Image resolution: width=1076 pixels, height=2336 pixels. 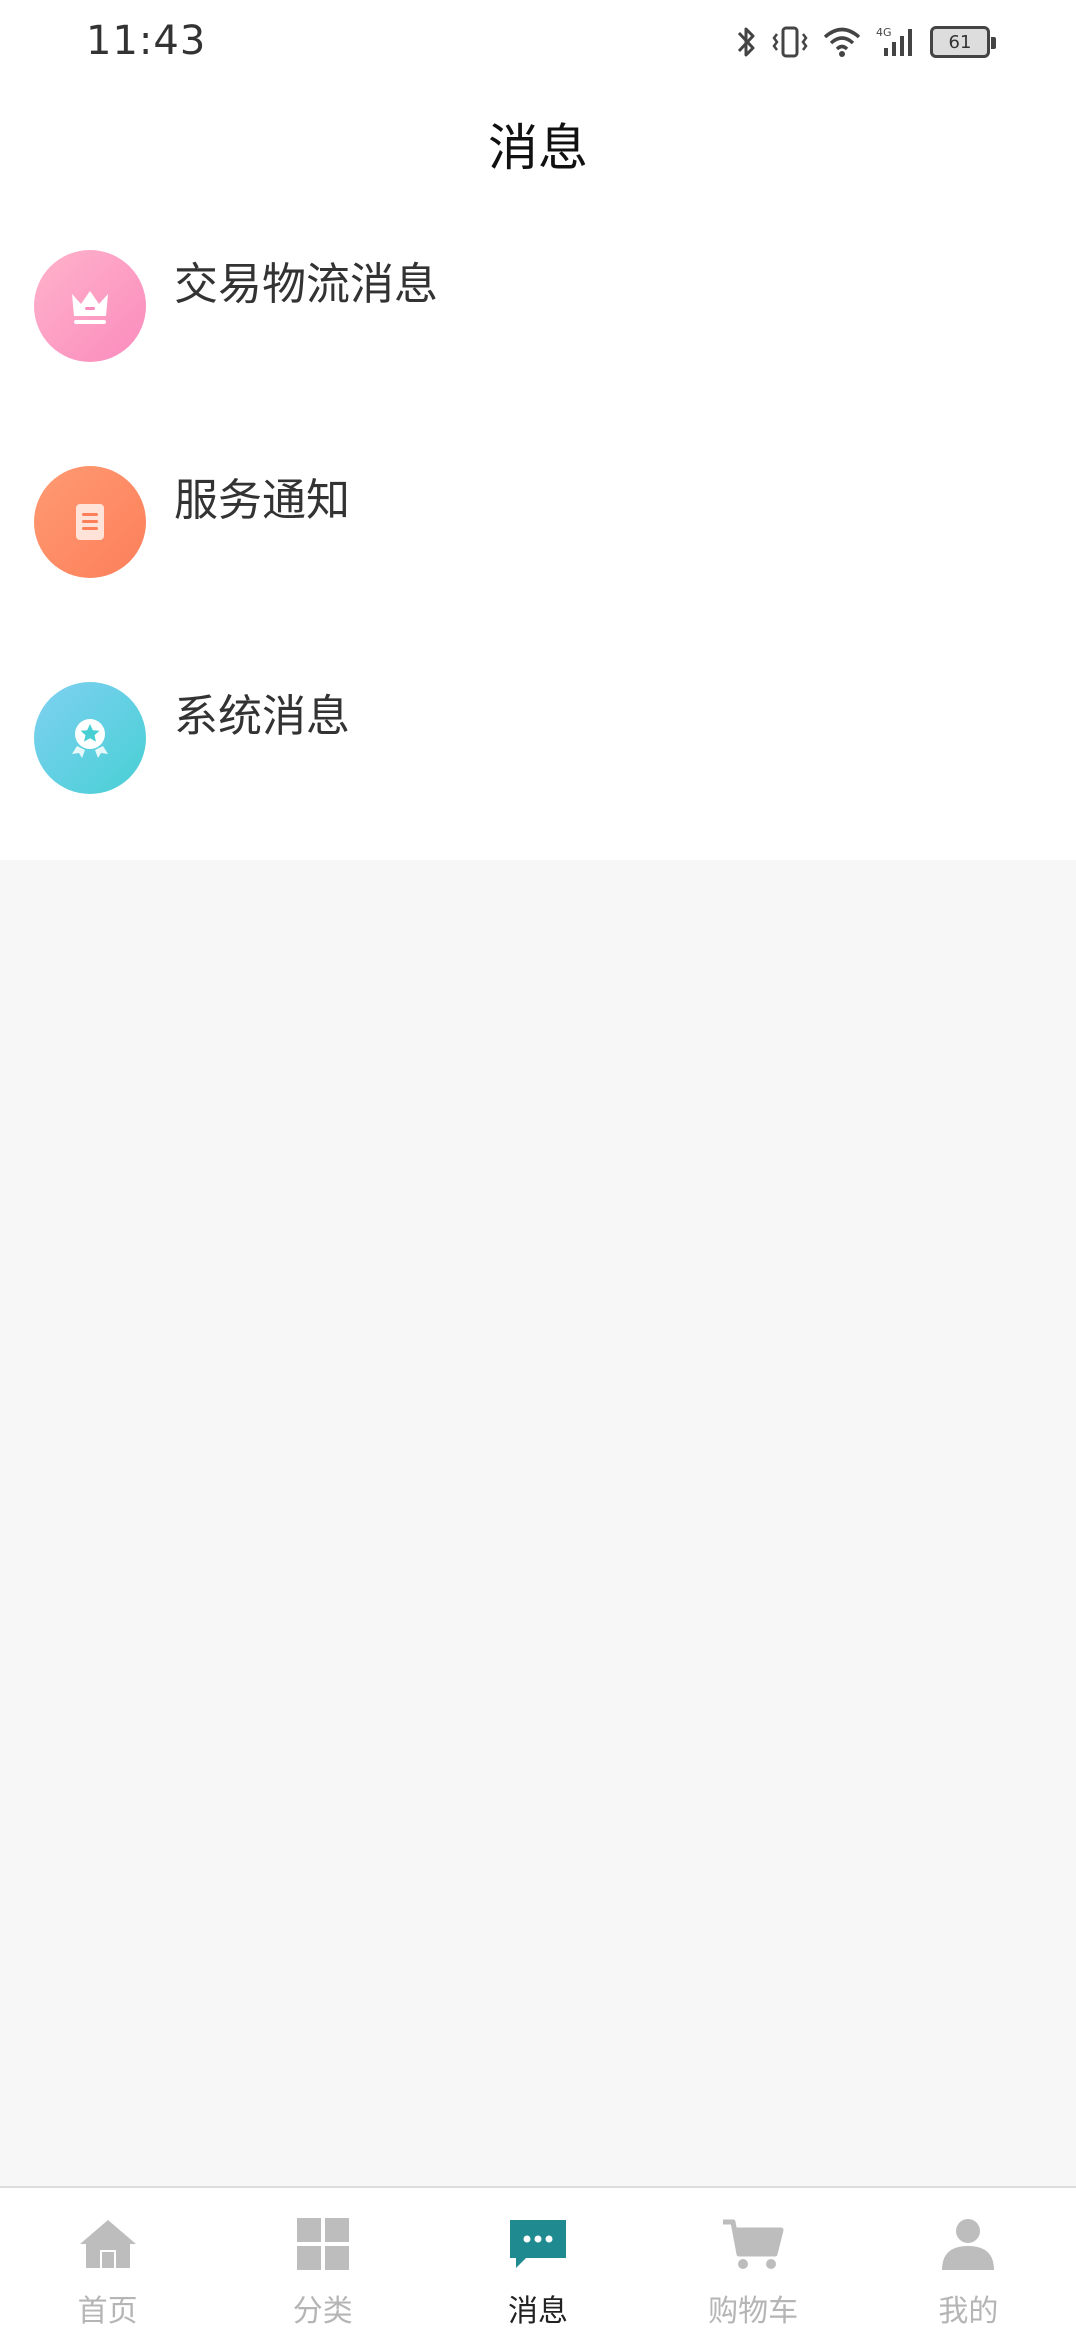 I want to click on tab-profile: 我的, so click(x=968, y=2262).